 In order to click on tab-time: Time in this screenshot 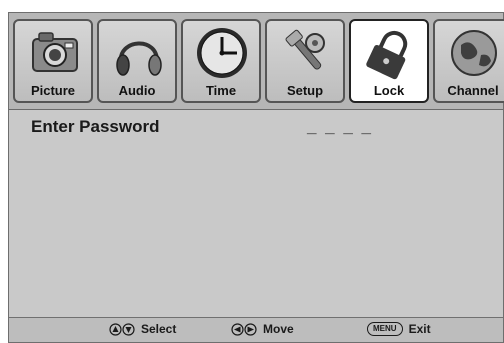, I will do `click(221, 61)`.